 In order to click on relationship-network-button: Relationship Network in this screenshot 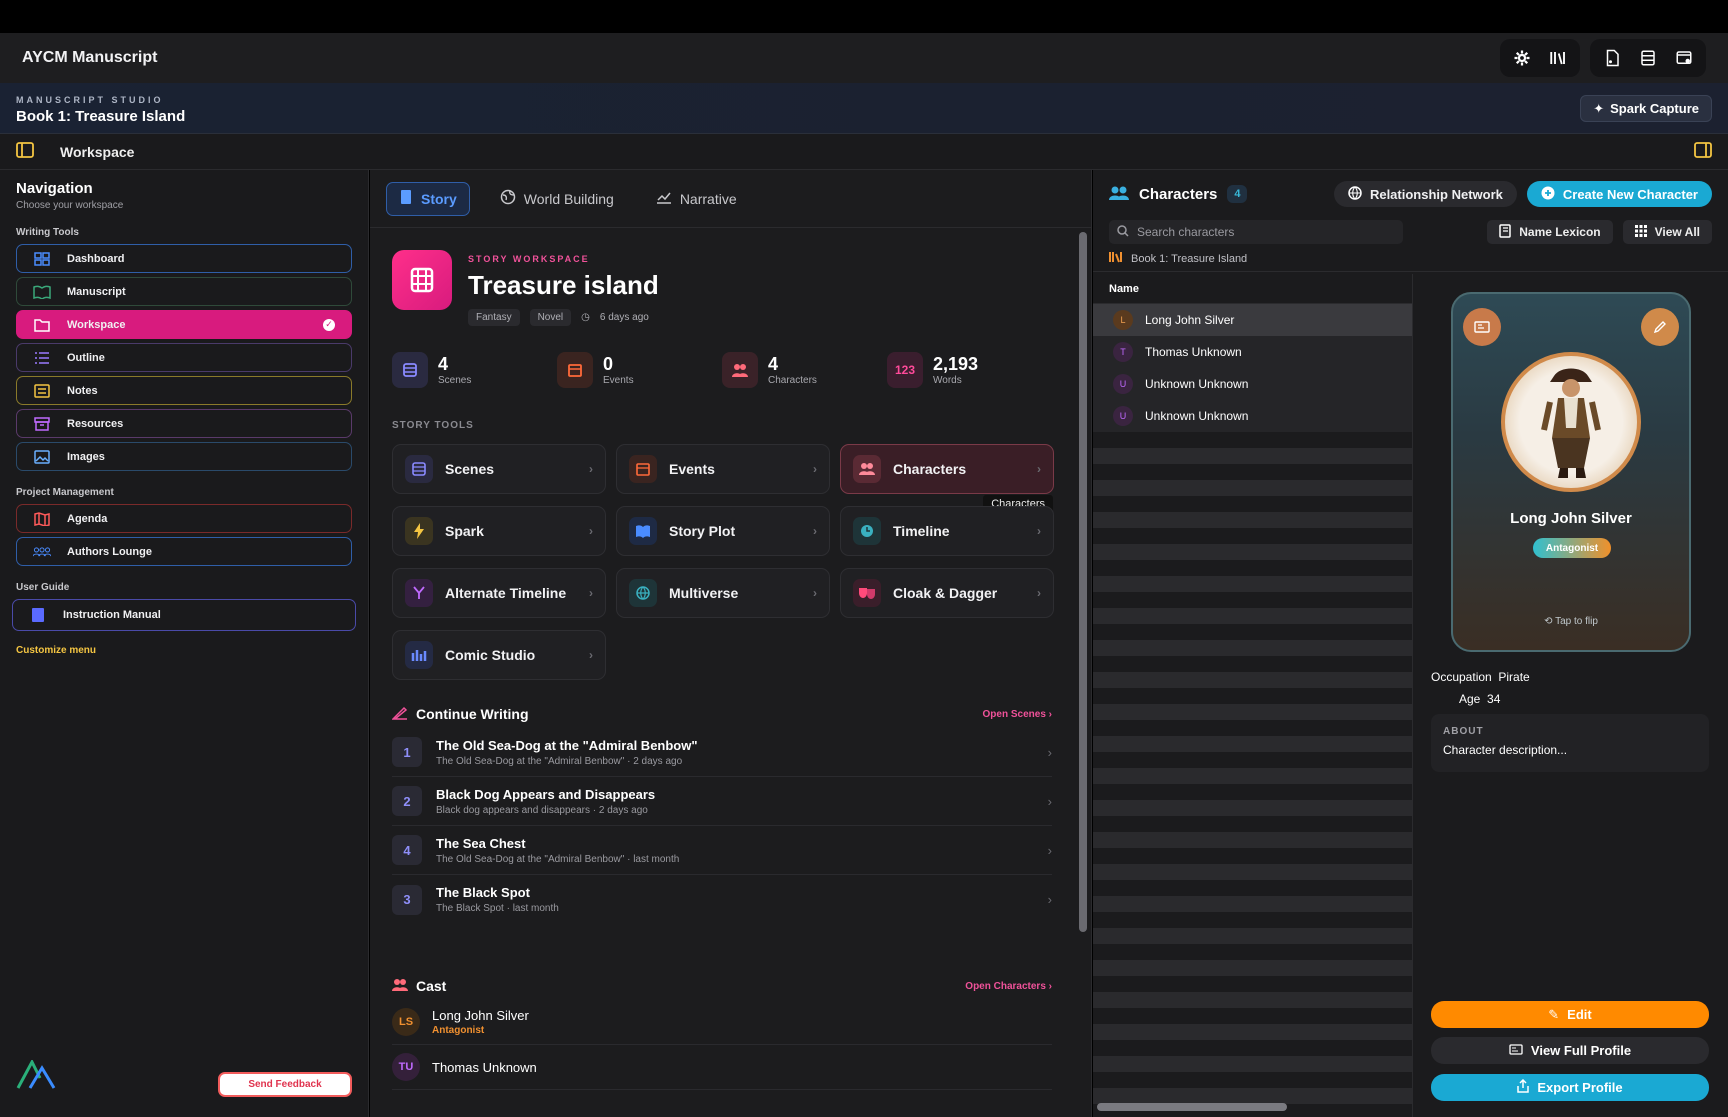, I will do `click(1425, 194)`.